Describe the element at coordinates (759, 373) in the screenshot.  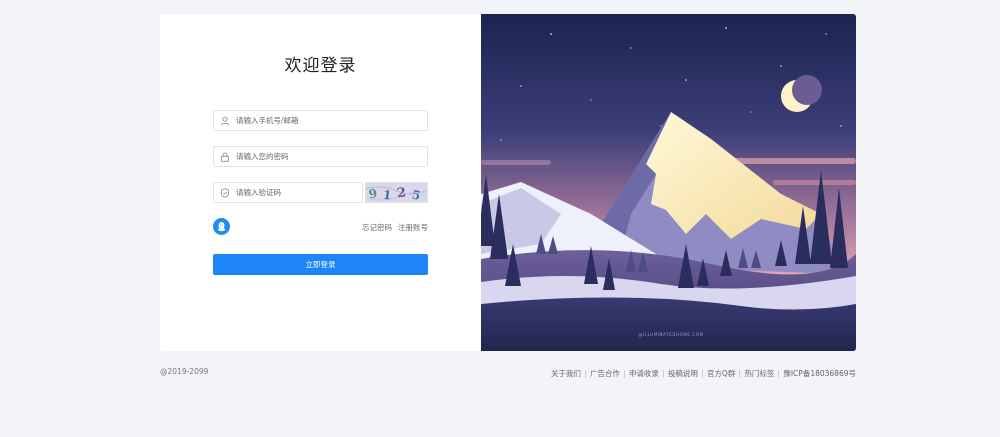
I see `footer-link-tags: 热门标签` at that location.